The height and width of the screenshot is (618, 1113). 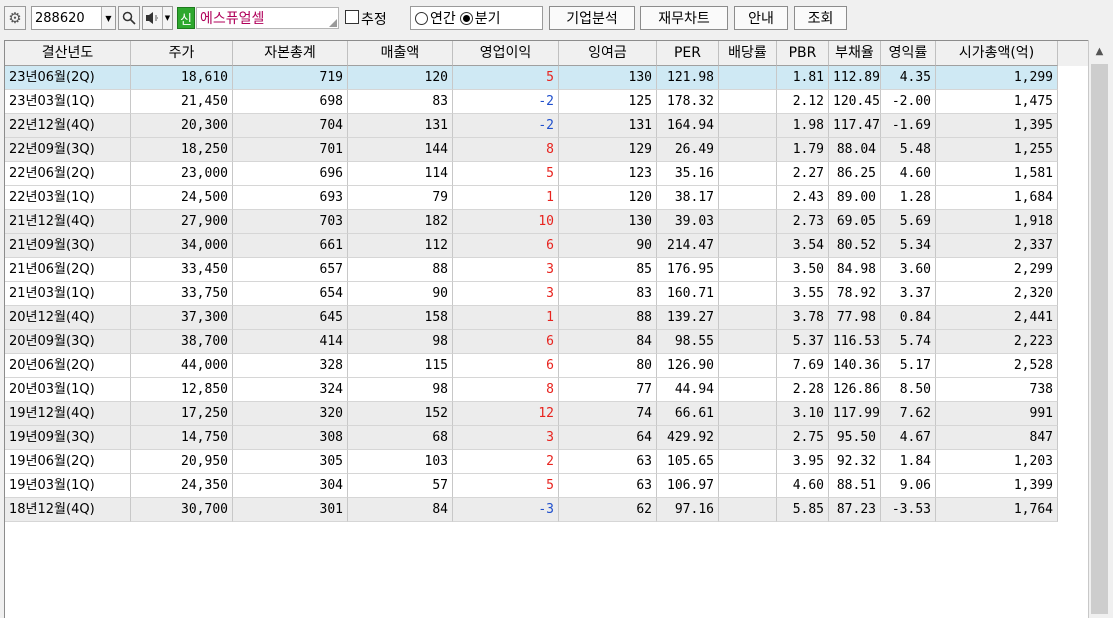 What do you see at coordinates (855, 53) in the screenshot?
I see `header-cell: 부채율` at bounding box center [855, 53].